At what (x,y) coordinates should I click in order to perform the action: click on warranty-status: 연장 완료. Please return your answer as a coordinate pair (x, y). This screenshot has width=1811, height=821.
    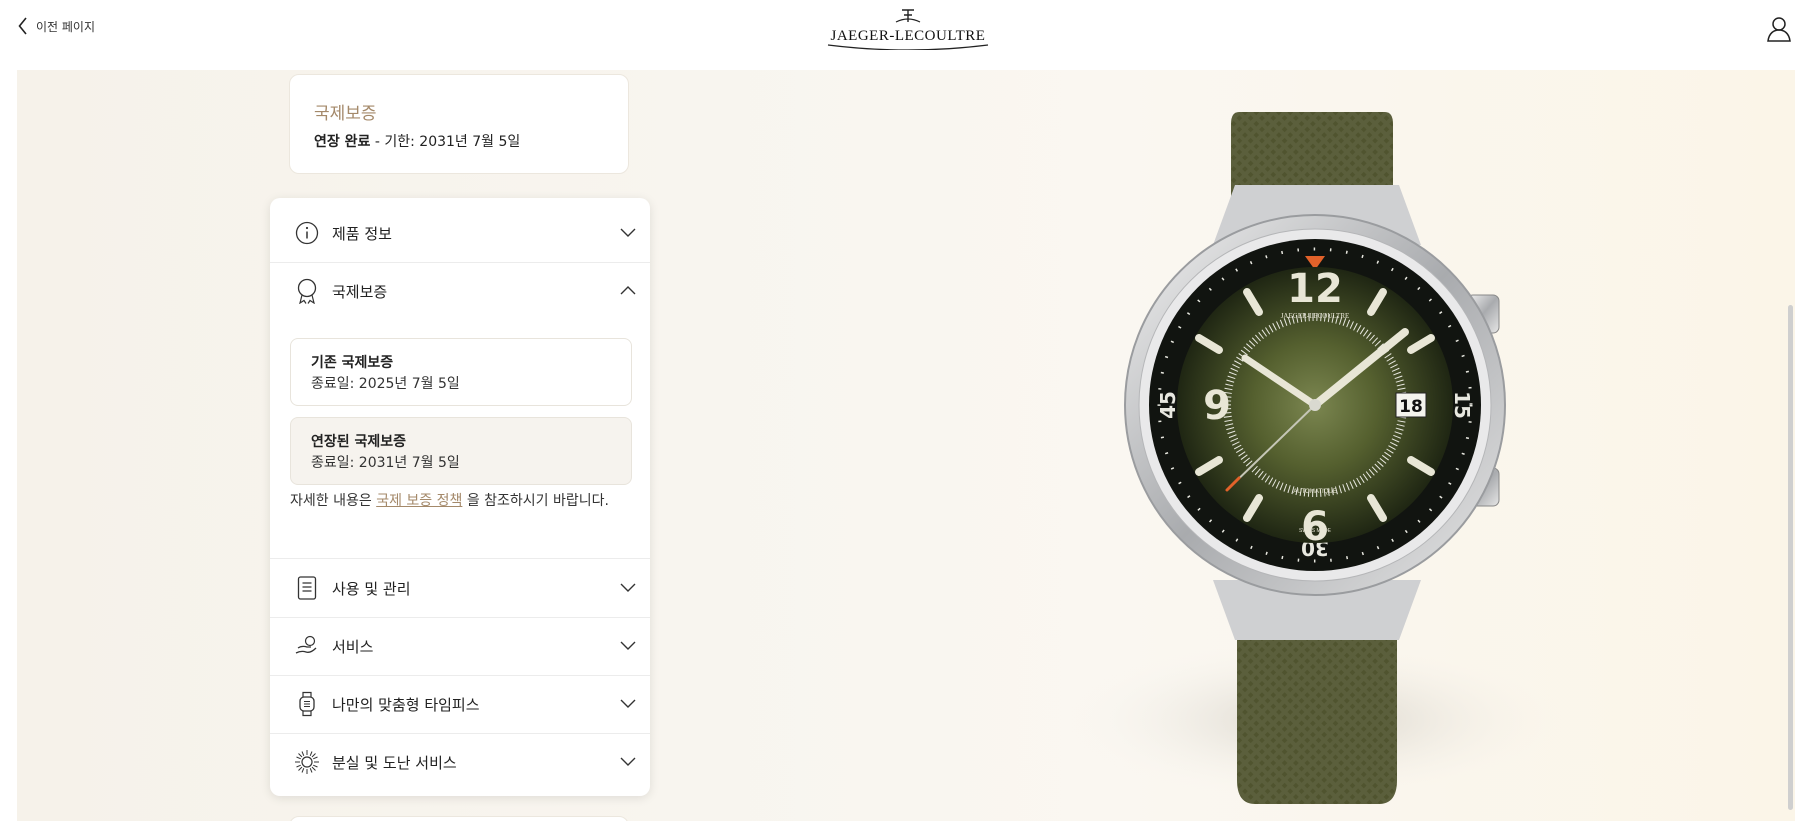
    Looking at the image, I should click on (342, 142).